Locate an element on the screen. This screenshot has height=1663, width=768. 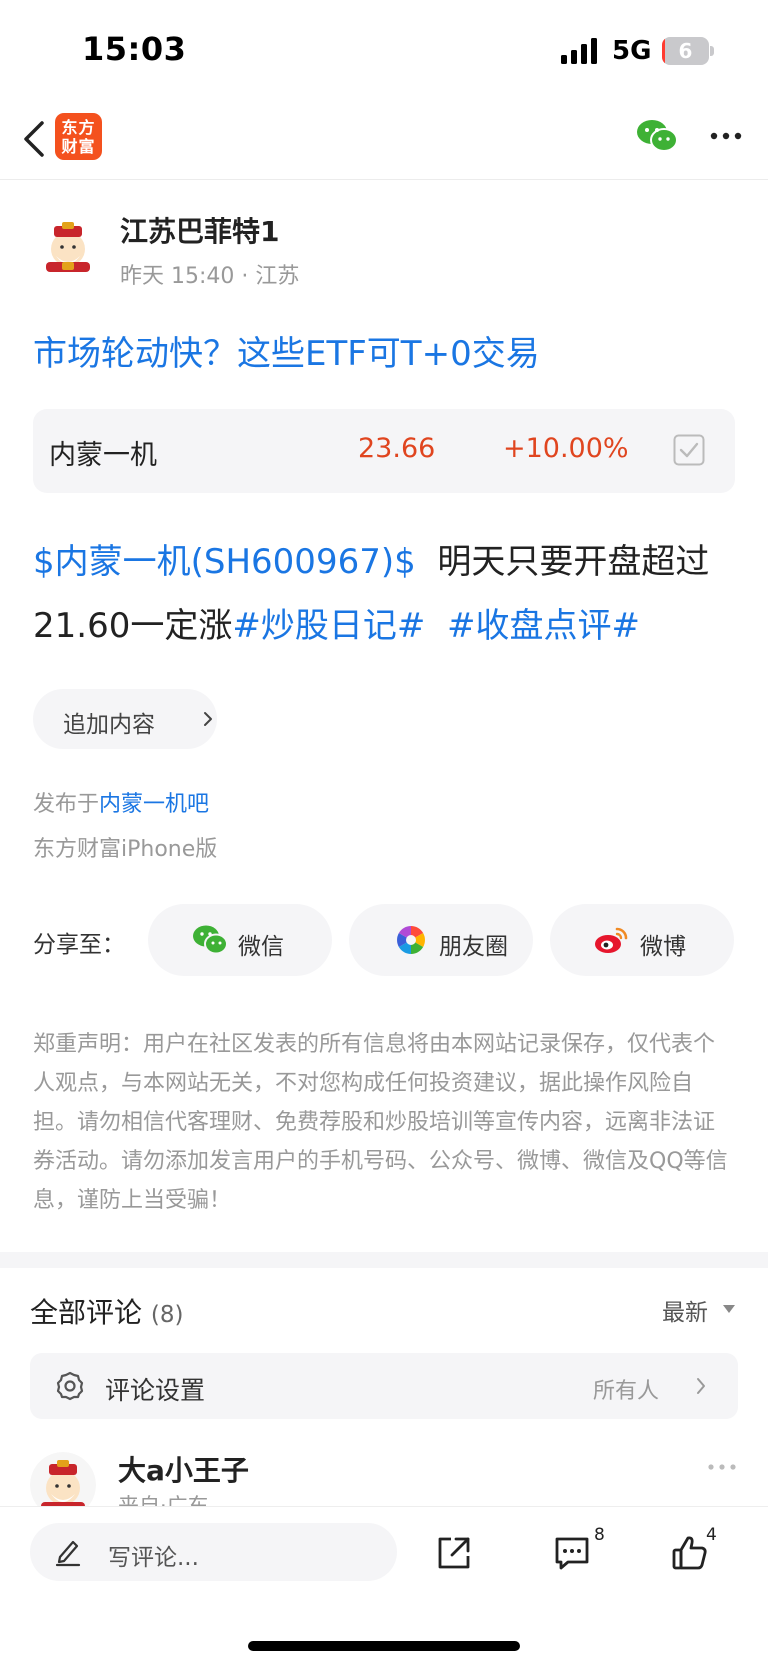
sort-dropdown: 最新 is located at coordinates (685, 1310).